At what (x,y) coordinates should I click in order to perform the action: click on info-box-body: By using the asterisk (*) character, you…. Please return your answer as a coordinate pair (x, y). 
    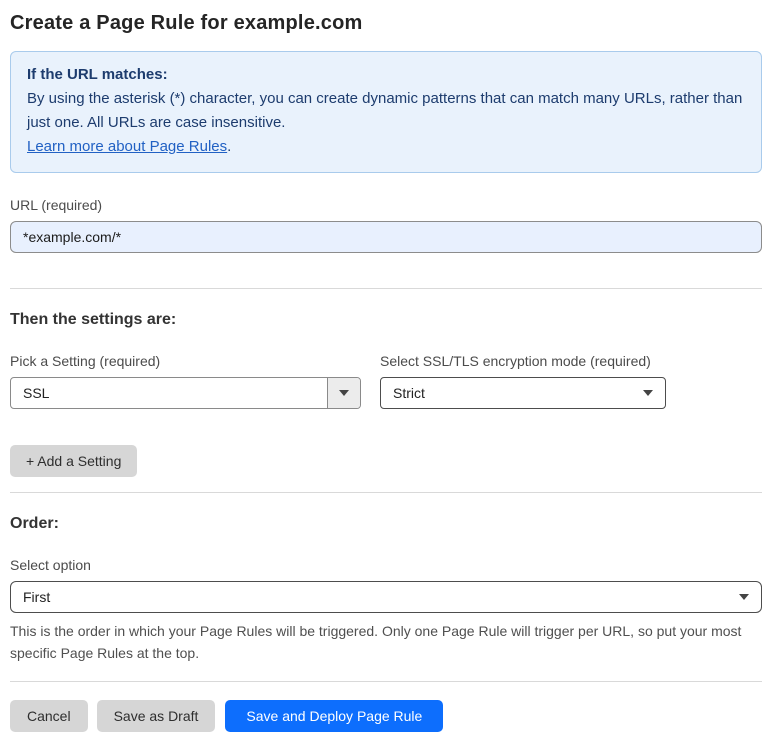
    Looking at the image, I should click on (385, 110).